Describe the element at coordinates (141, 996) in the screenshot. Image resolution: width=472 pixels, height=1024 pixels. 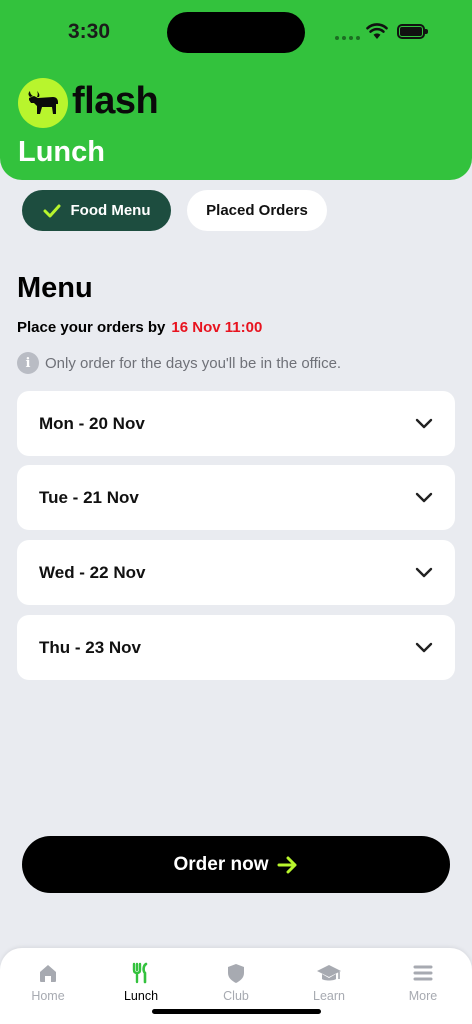
I see `nav-label-lunch: Lunch` at that location.